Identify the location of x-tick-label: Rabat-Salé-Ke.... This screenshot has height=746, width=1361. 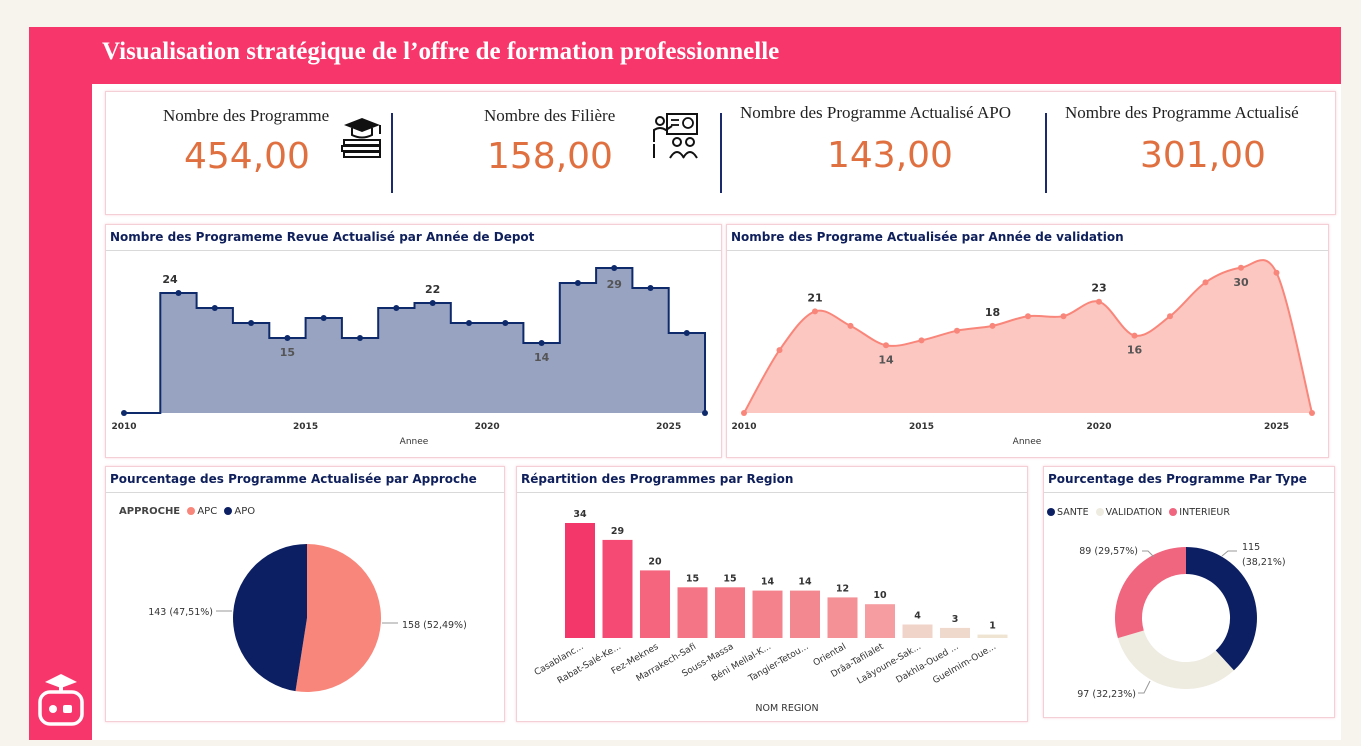
(589, 663).